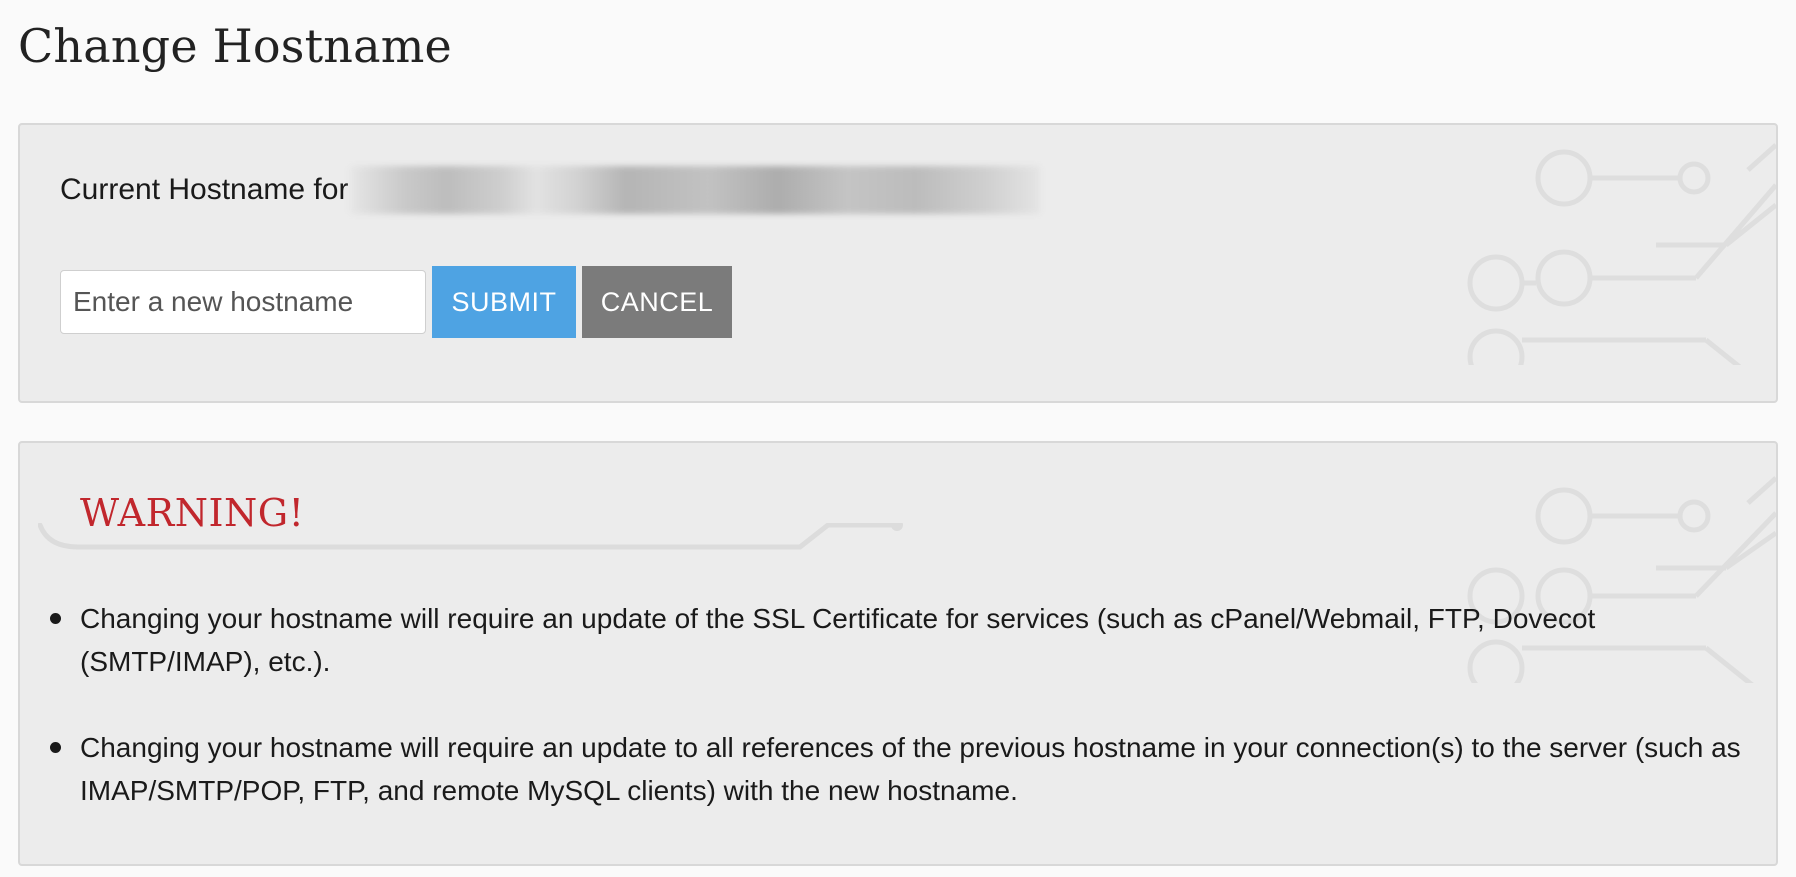 The height and width of the screenshot is (877, 1796). Describe the element at coordinates (1621, 254) in the screenshot. I see `circuit-decoration-icon` at that location.